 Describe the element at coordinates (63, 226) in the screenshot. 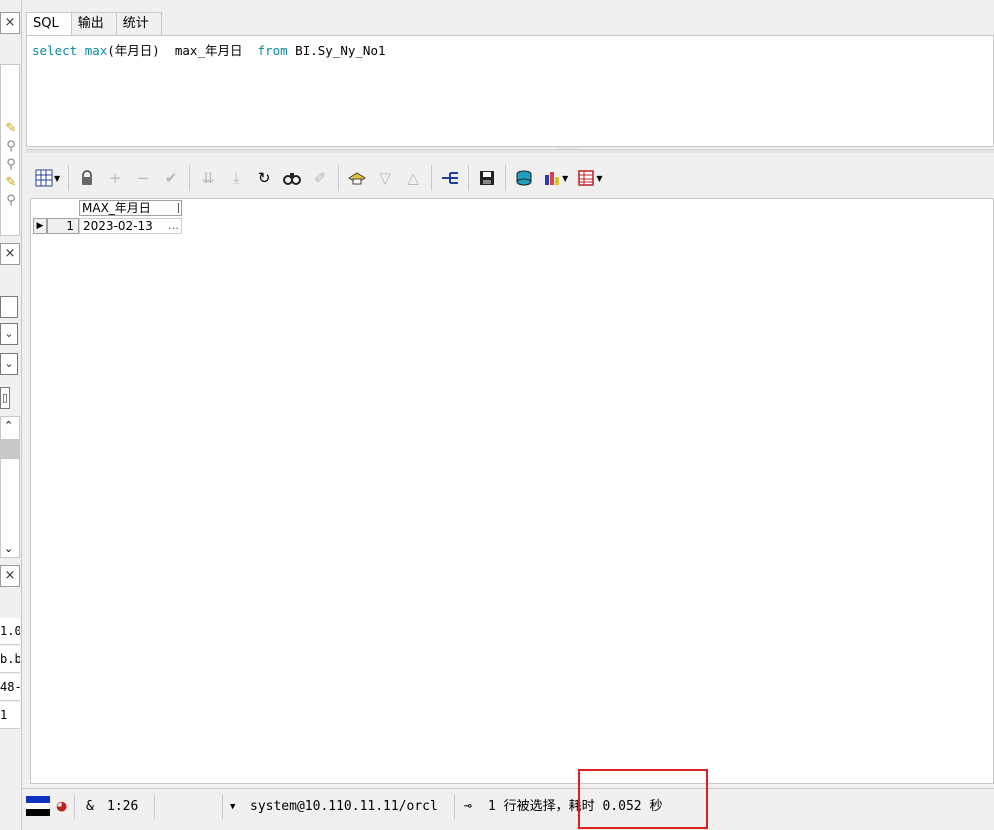

I see `row-number: 1` at that location.